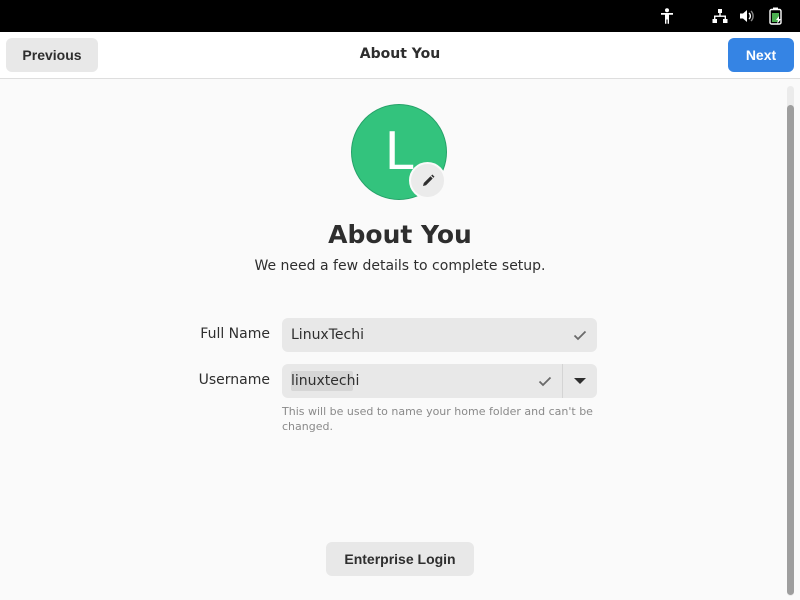 The height and width of the screenshot is (600, 800). I want to click on username-input, so click(404, 381).